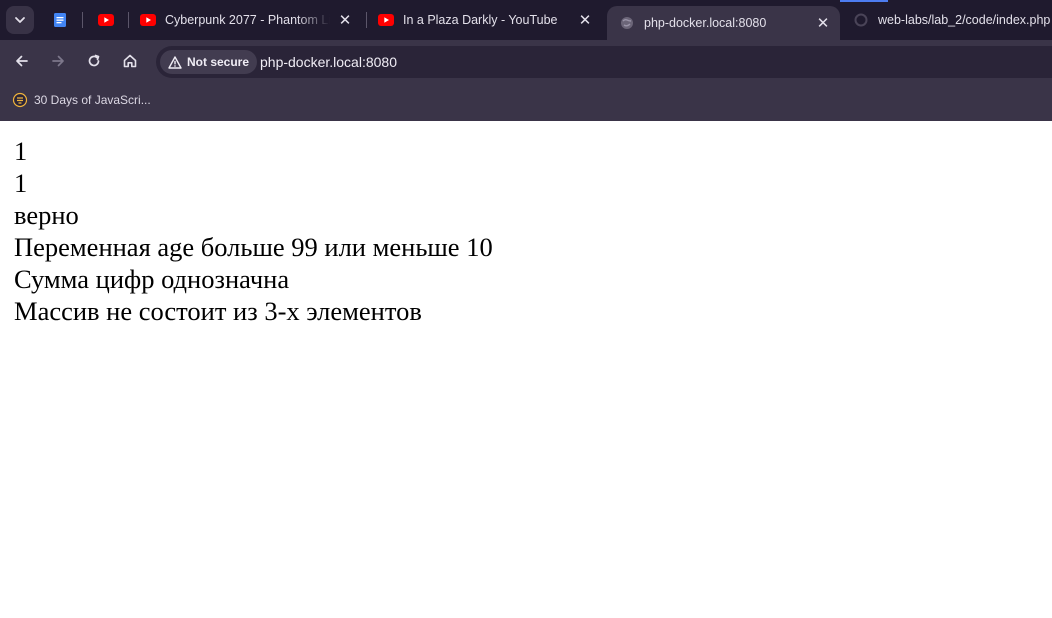 This screenshot has width=1052, height=618. I want to click on arrow-left-icon, so click(22, 61).